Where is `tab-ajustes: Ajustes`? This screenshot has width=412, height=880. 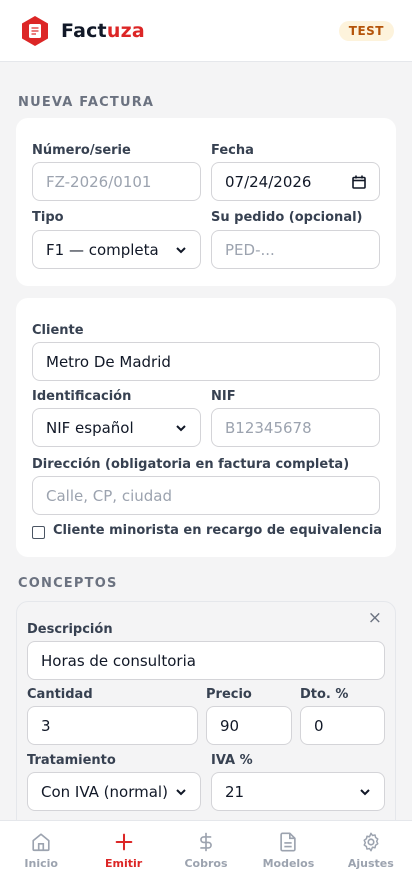
tab-ajustes: Ajustes is located at coordinates (371, 850).